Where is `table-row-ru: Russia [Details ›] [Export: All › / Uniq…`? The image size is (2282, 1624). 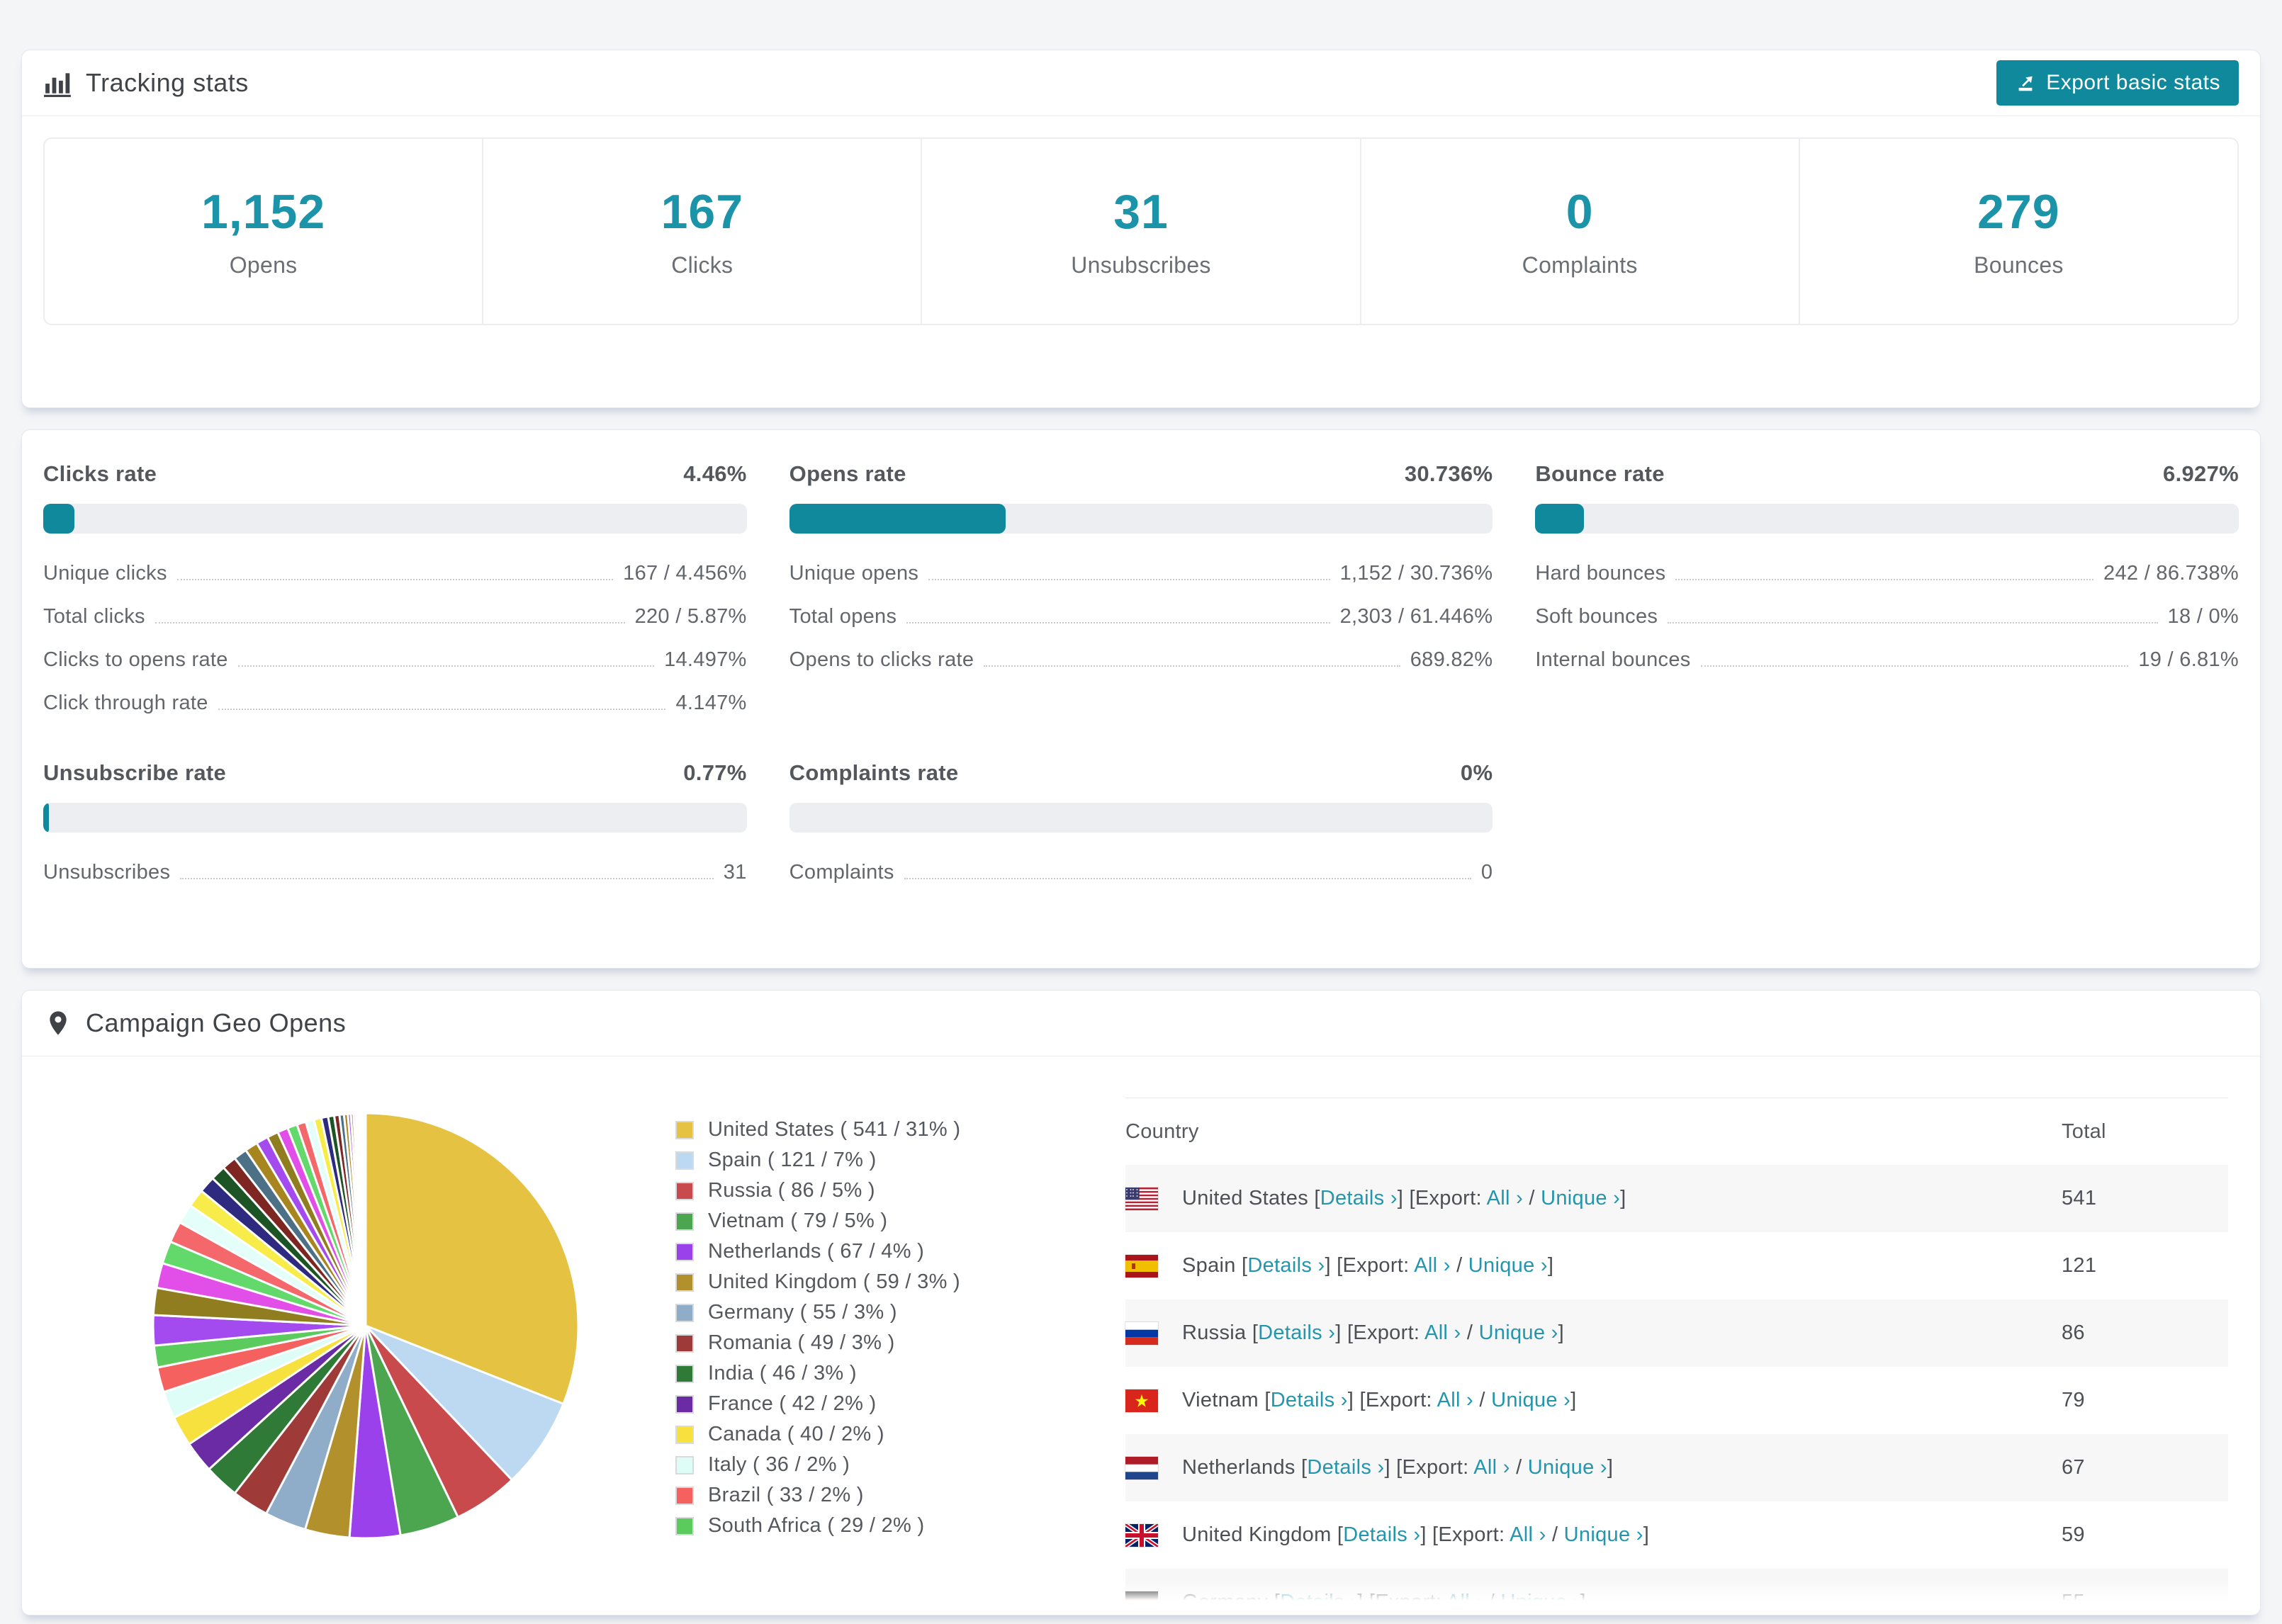 table-row-ru: Russia [Details ›] [Export: All › / Uniq… is located at coordinates (1676, 1333).